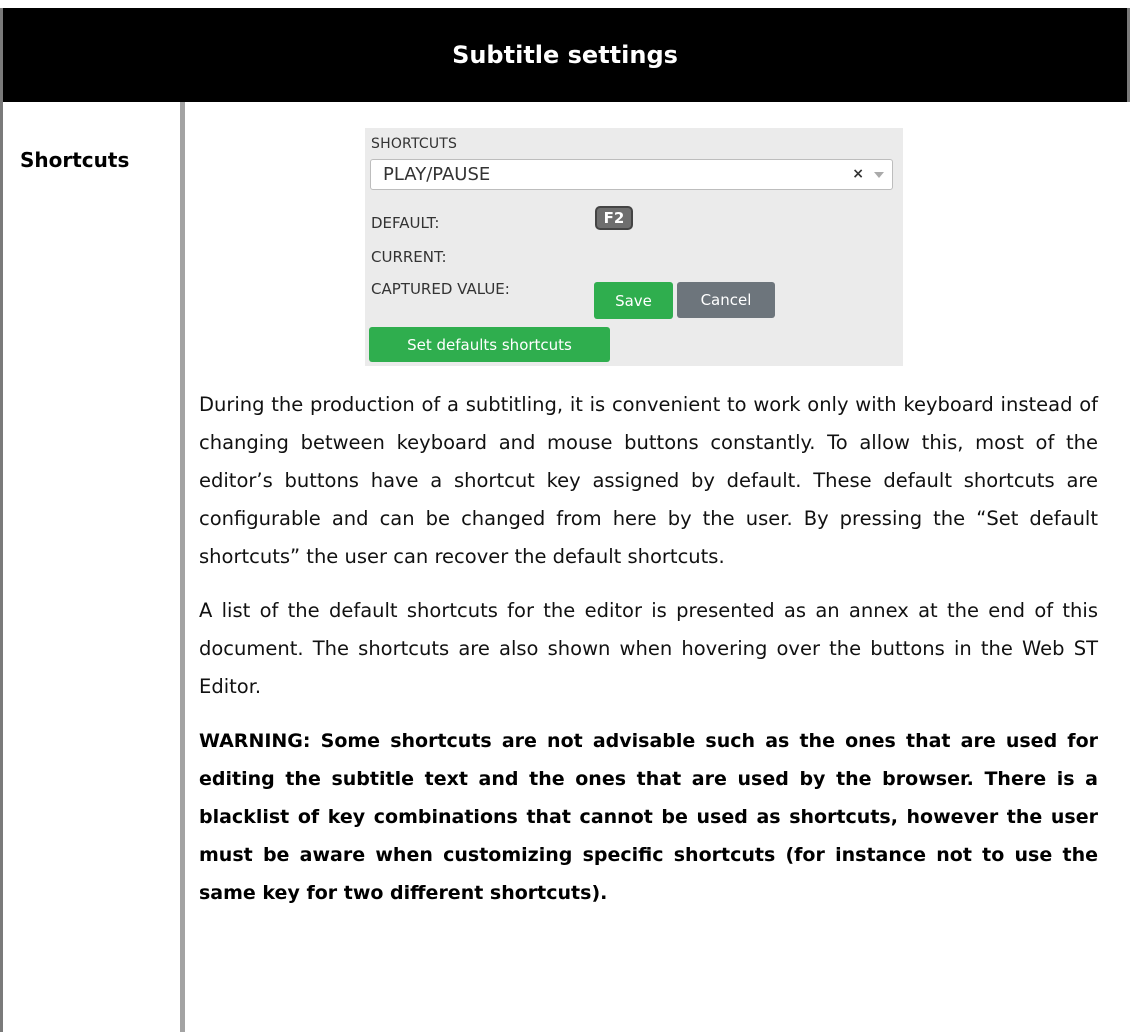 This screenshot has width=1130, height=1032. Describe the element at coordinates (409, 257) in the screenshot. I see `current-label: CURRENT:` at that location.